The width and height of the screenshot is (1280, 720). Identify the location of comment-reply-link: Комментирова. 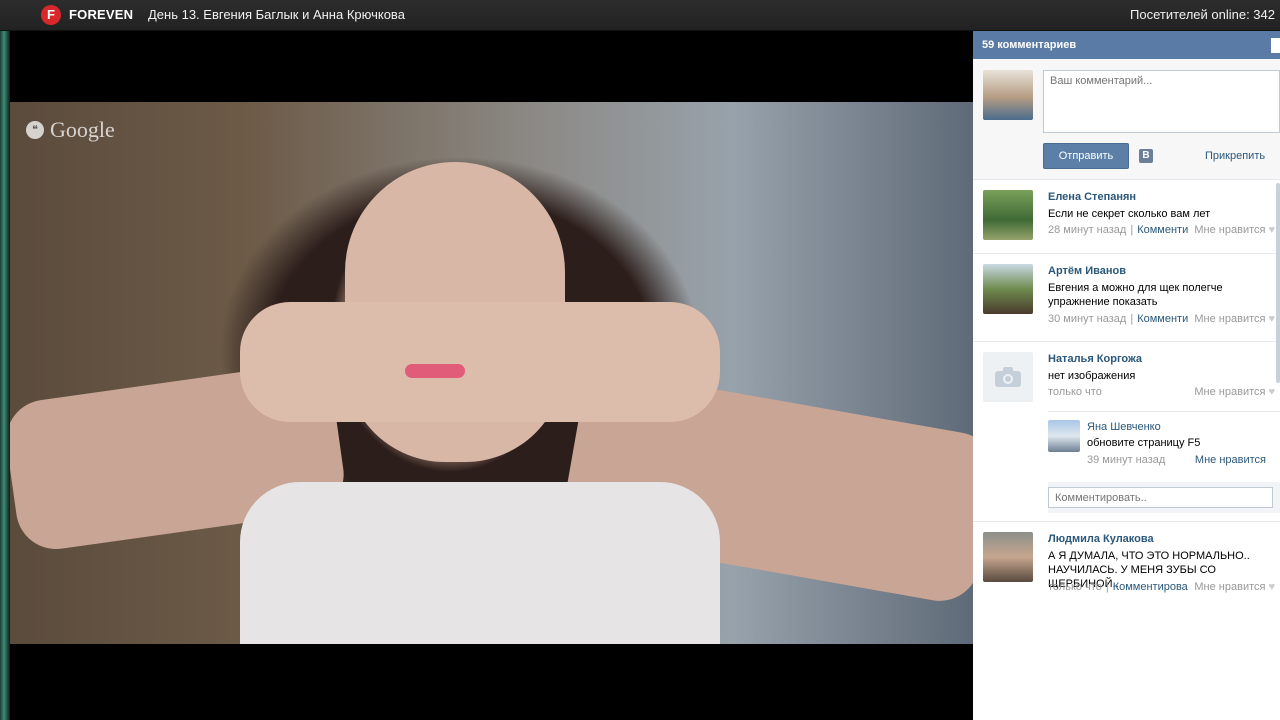
(1150, 587).